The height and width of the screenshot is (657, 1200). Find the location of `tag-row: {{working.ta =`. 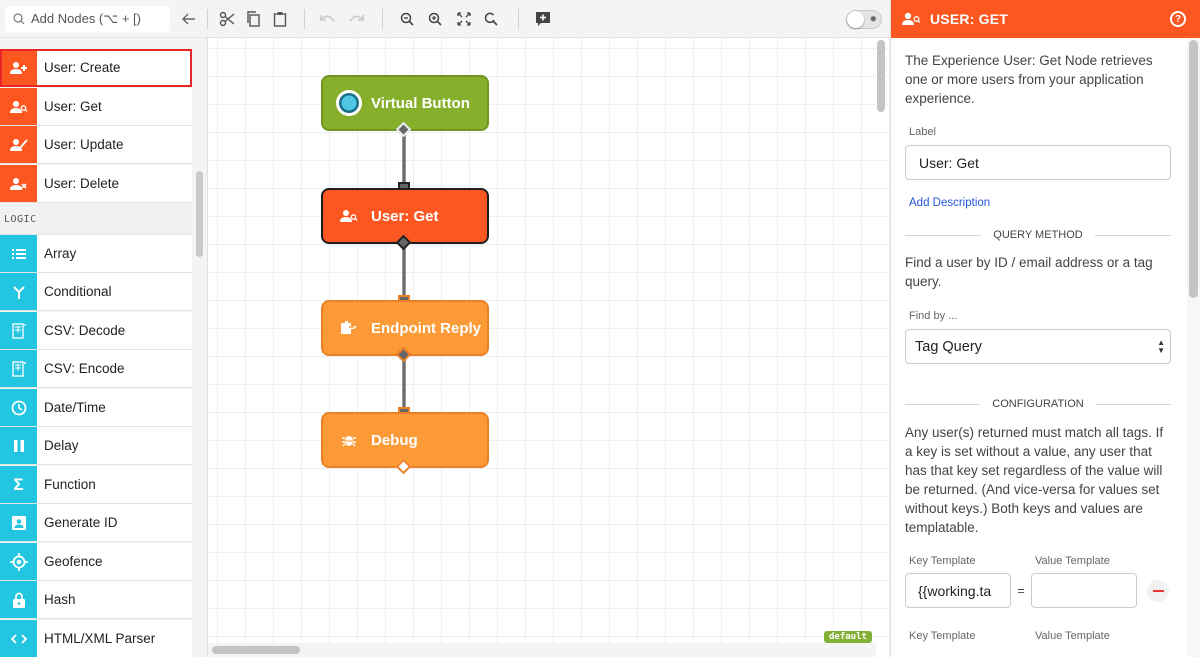

tag-row: {{working.ta = is located at coordinates (1038, 590).